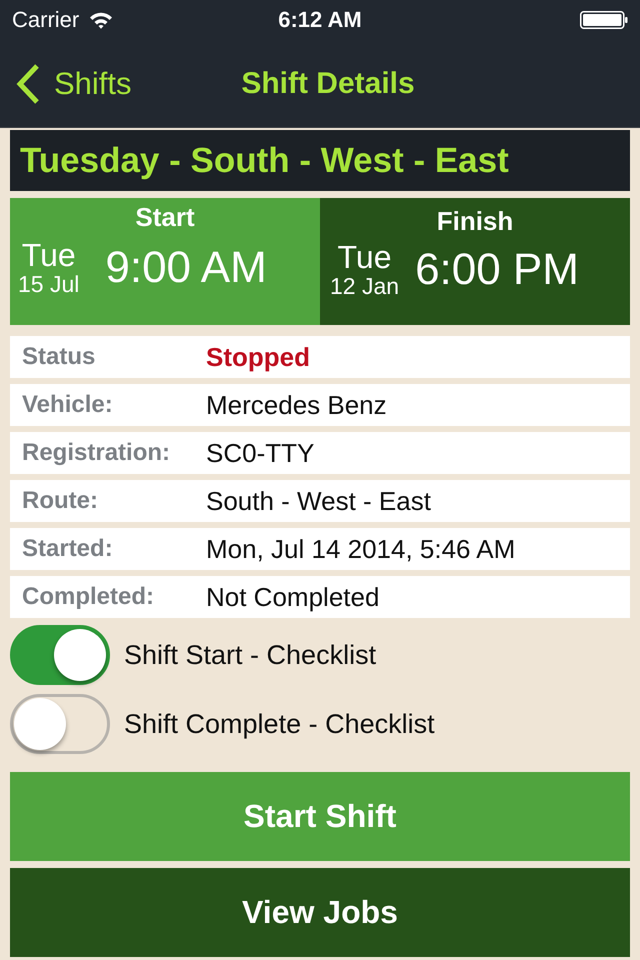  I want to click on carrier-name: Carrier, so click(46, 20).